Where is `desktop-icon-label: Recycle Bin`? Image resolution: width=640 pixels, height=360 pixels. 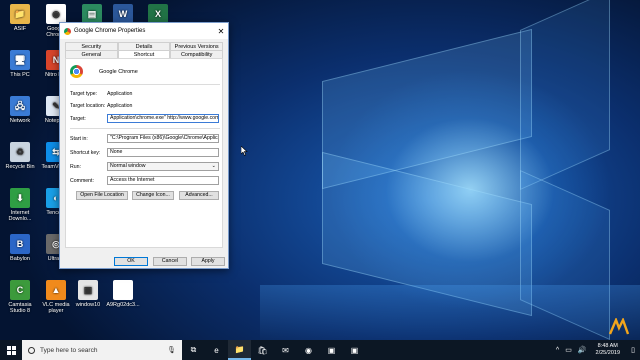
desktop-icon-label: Recycle Bin is located at coordinates (20, 167).